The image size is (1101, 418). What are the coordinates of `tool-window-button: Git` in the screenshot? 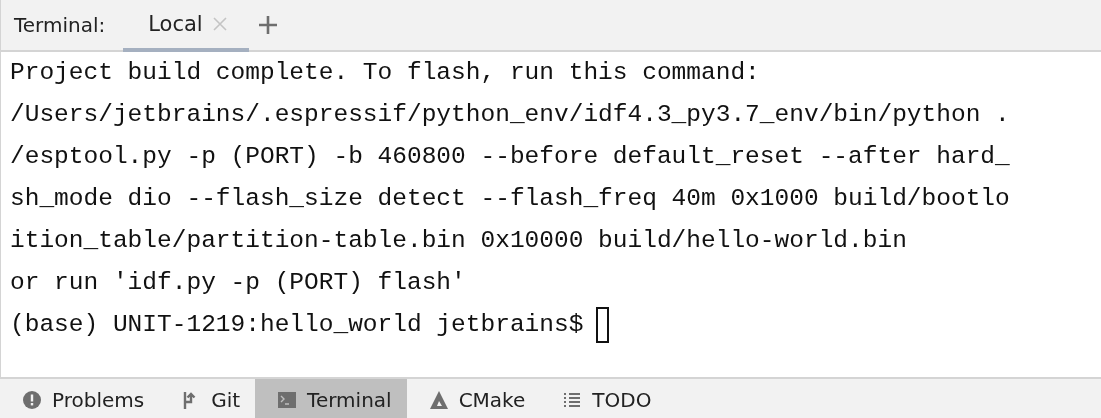 It's located at (207, 398).